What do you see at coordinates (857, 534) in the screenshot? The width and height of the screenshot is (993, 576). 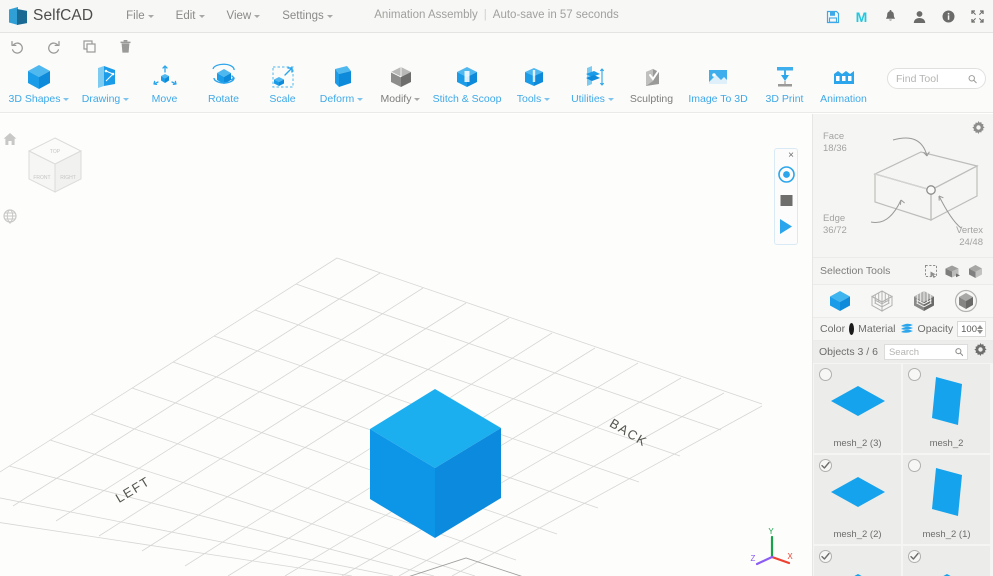 I see `object-name: mesh_2 (2)` at bounding box center [857, 534].